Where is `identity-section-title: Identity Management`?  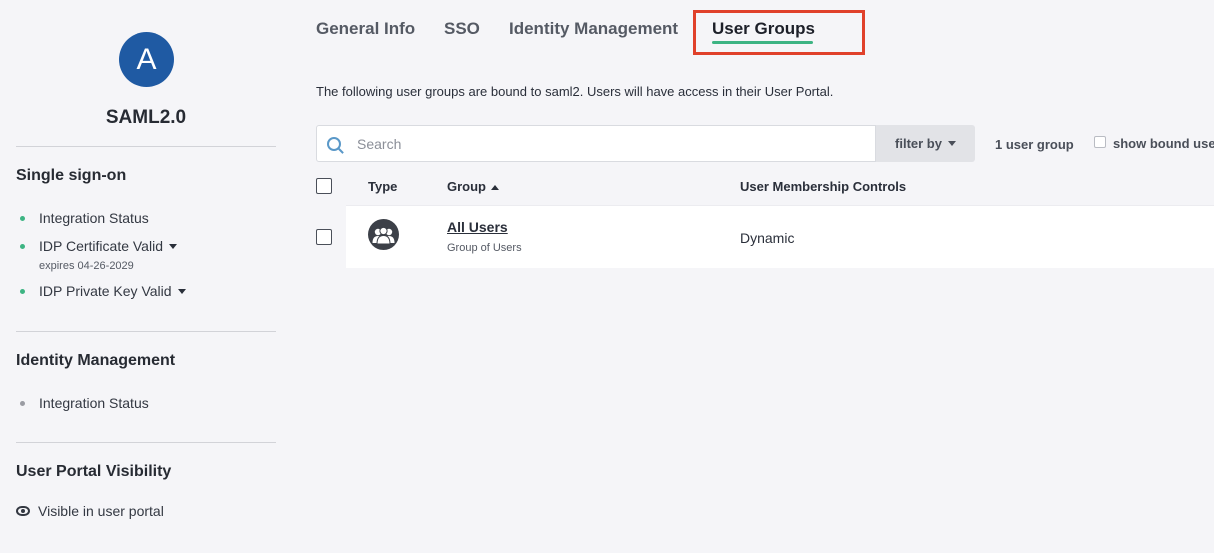
identity-section-title: Identity Management is located at coordinates (96, 360).